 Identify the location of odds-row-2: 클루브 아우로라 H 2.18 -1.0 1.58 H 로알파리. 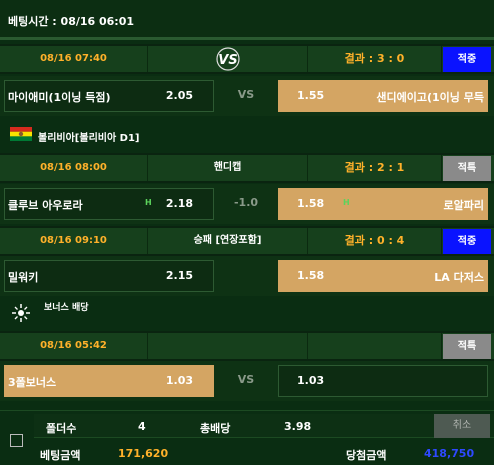
(247, 204).